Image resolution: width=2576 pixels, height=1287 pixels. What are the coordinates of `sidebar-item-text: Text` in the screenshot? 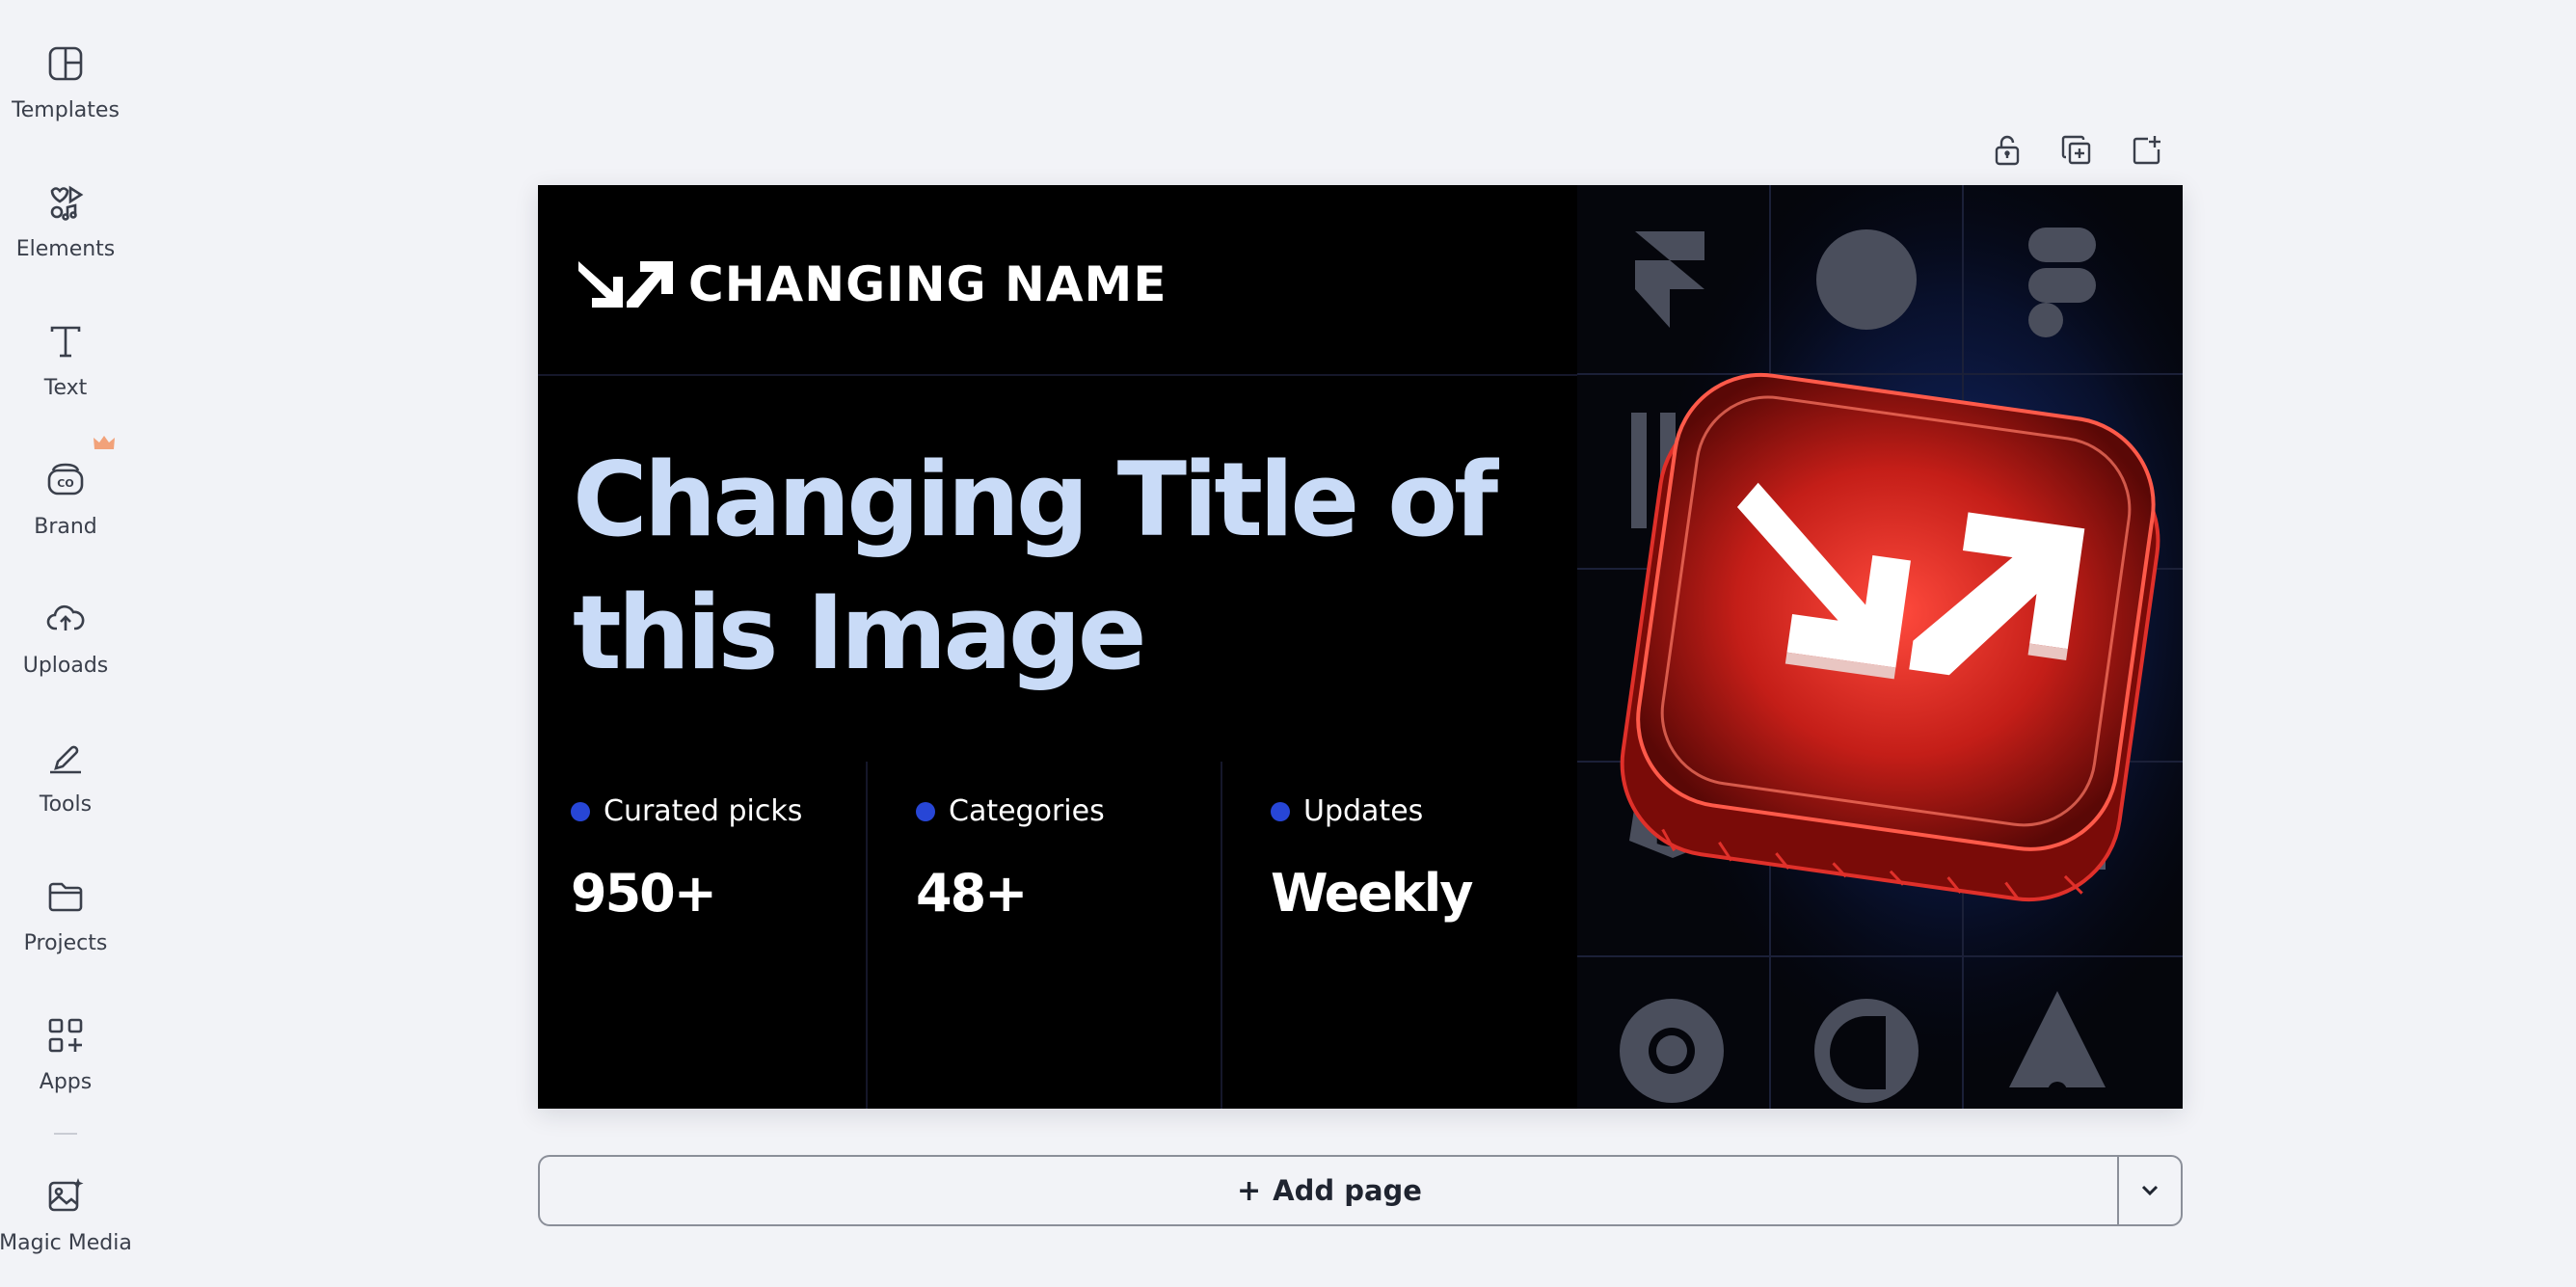 It's located at (66, 370).